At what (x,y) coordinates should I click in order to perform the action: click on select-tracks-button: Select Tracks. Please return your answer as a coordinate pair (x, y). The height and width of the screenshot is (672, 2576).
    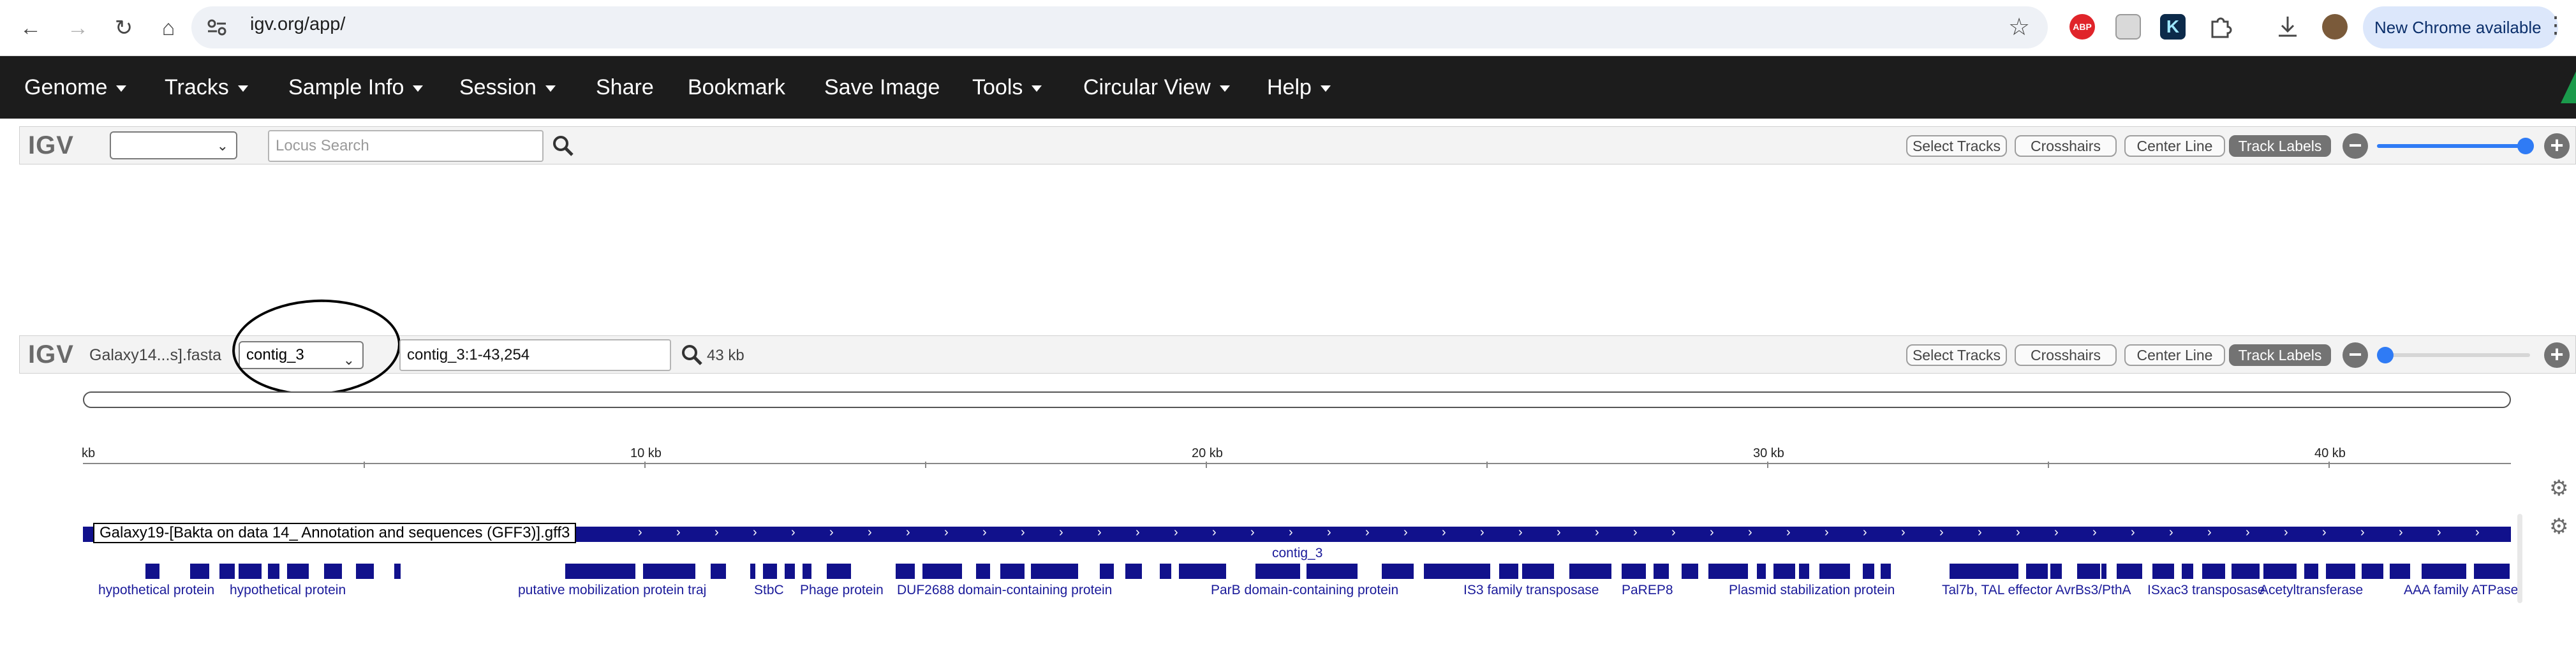
    Looking at the image, I should click on (1956, 146).